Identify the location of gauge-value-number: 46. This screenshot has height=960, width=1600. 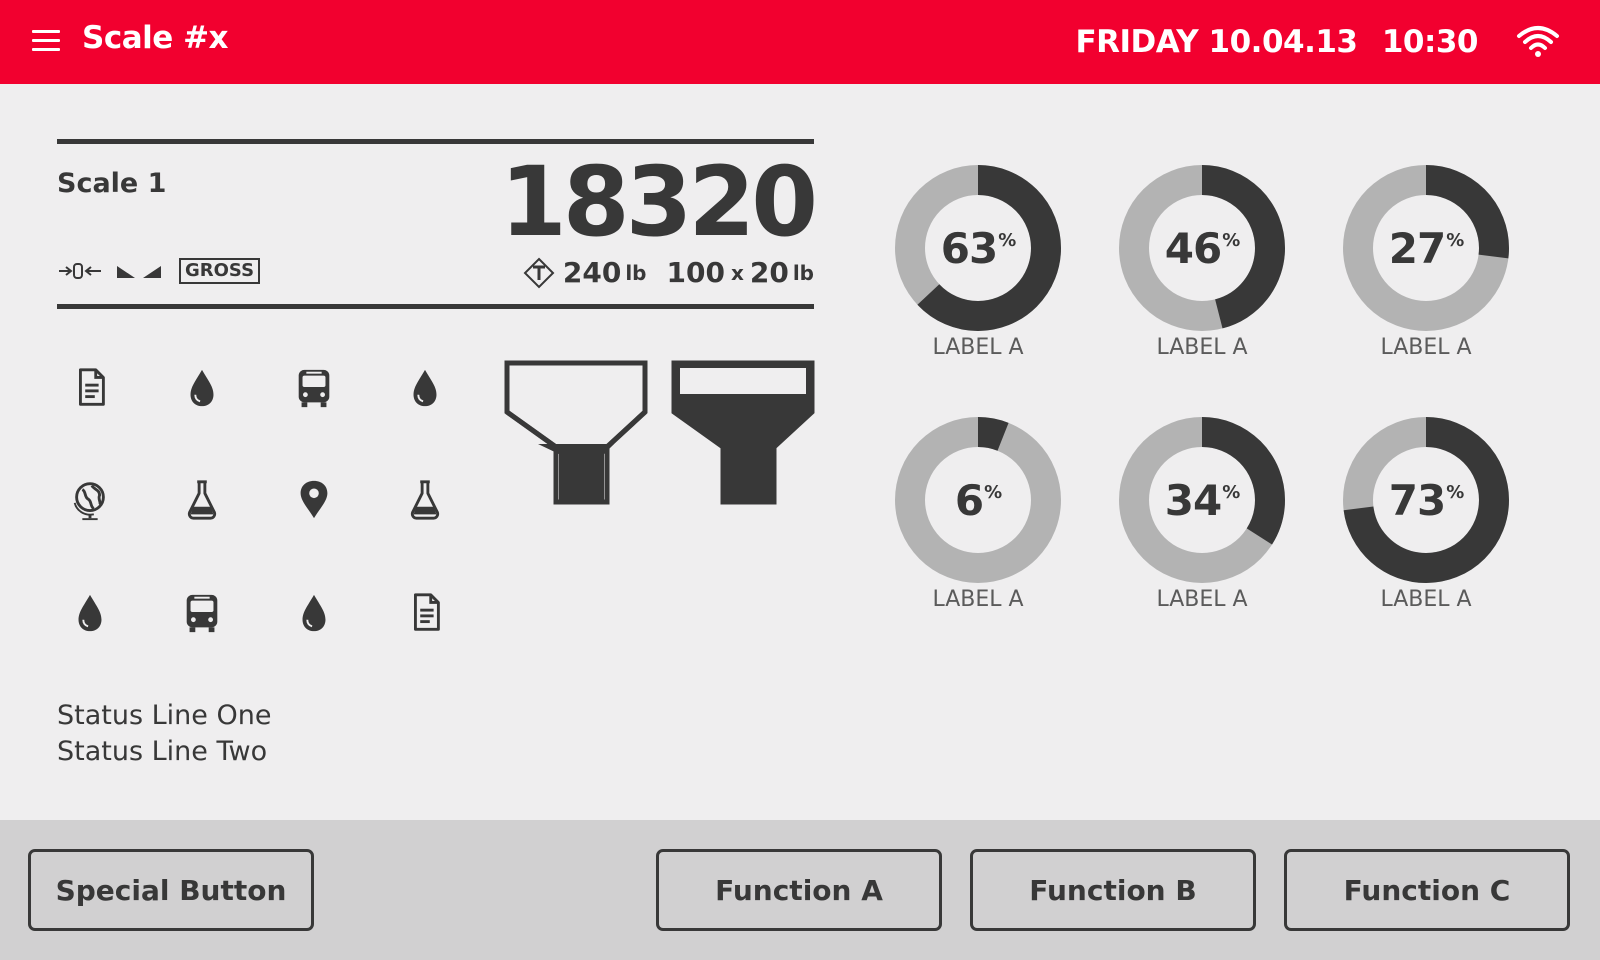
(1193, 248).